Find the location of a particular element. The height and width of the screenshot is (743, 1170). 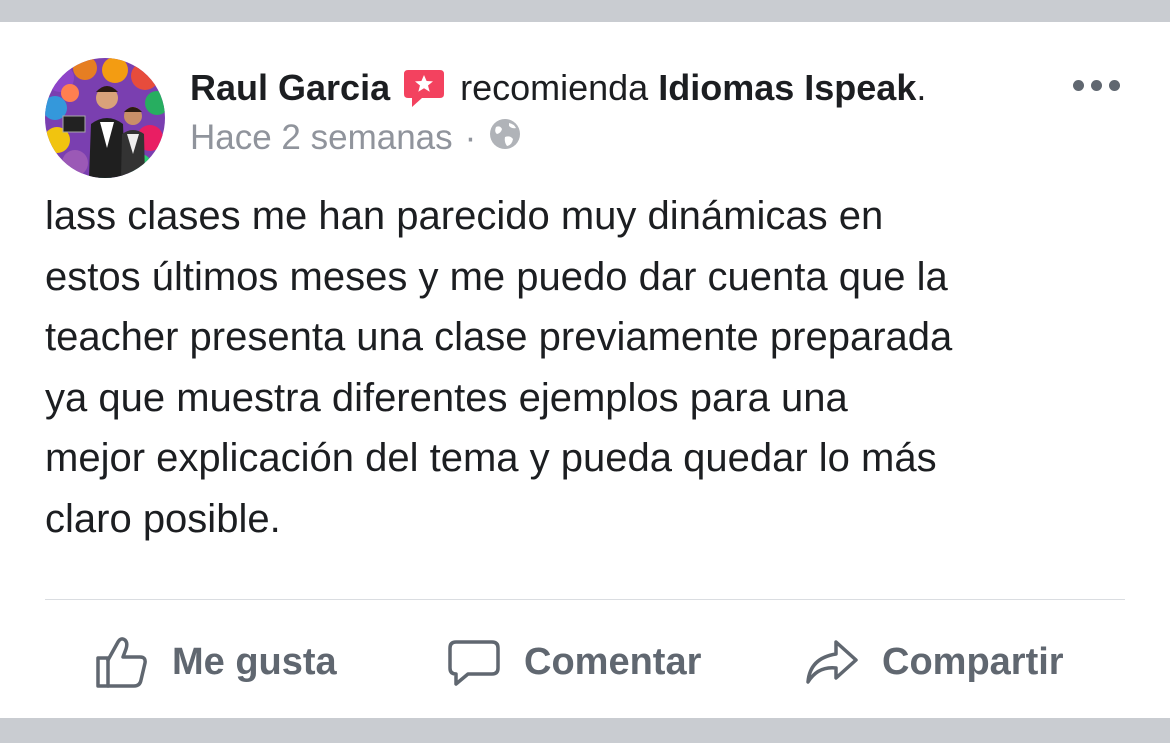

post-actions: Me gusta Comentar Compartir is located at coordinates (585, 662).